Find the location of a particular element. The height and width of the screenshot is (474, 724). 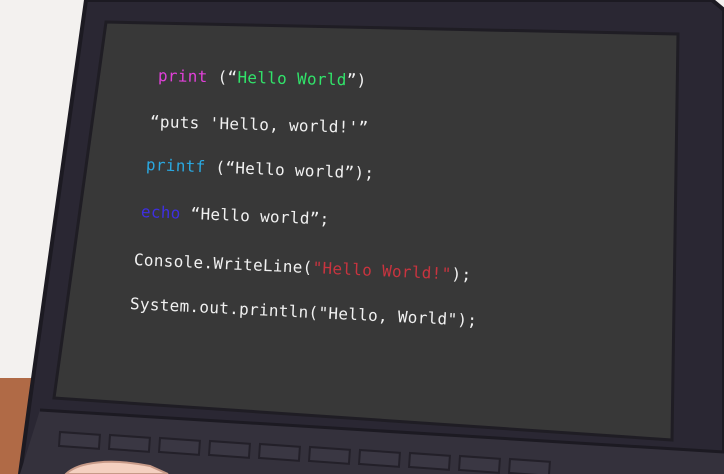

keyword-print: print is located at coordinates (182, 76).